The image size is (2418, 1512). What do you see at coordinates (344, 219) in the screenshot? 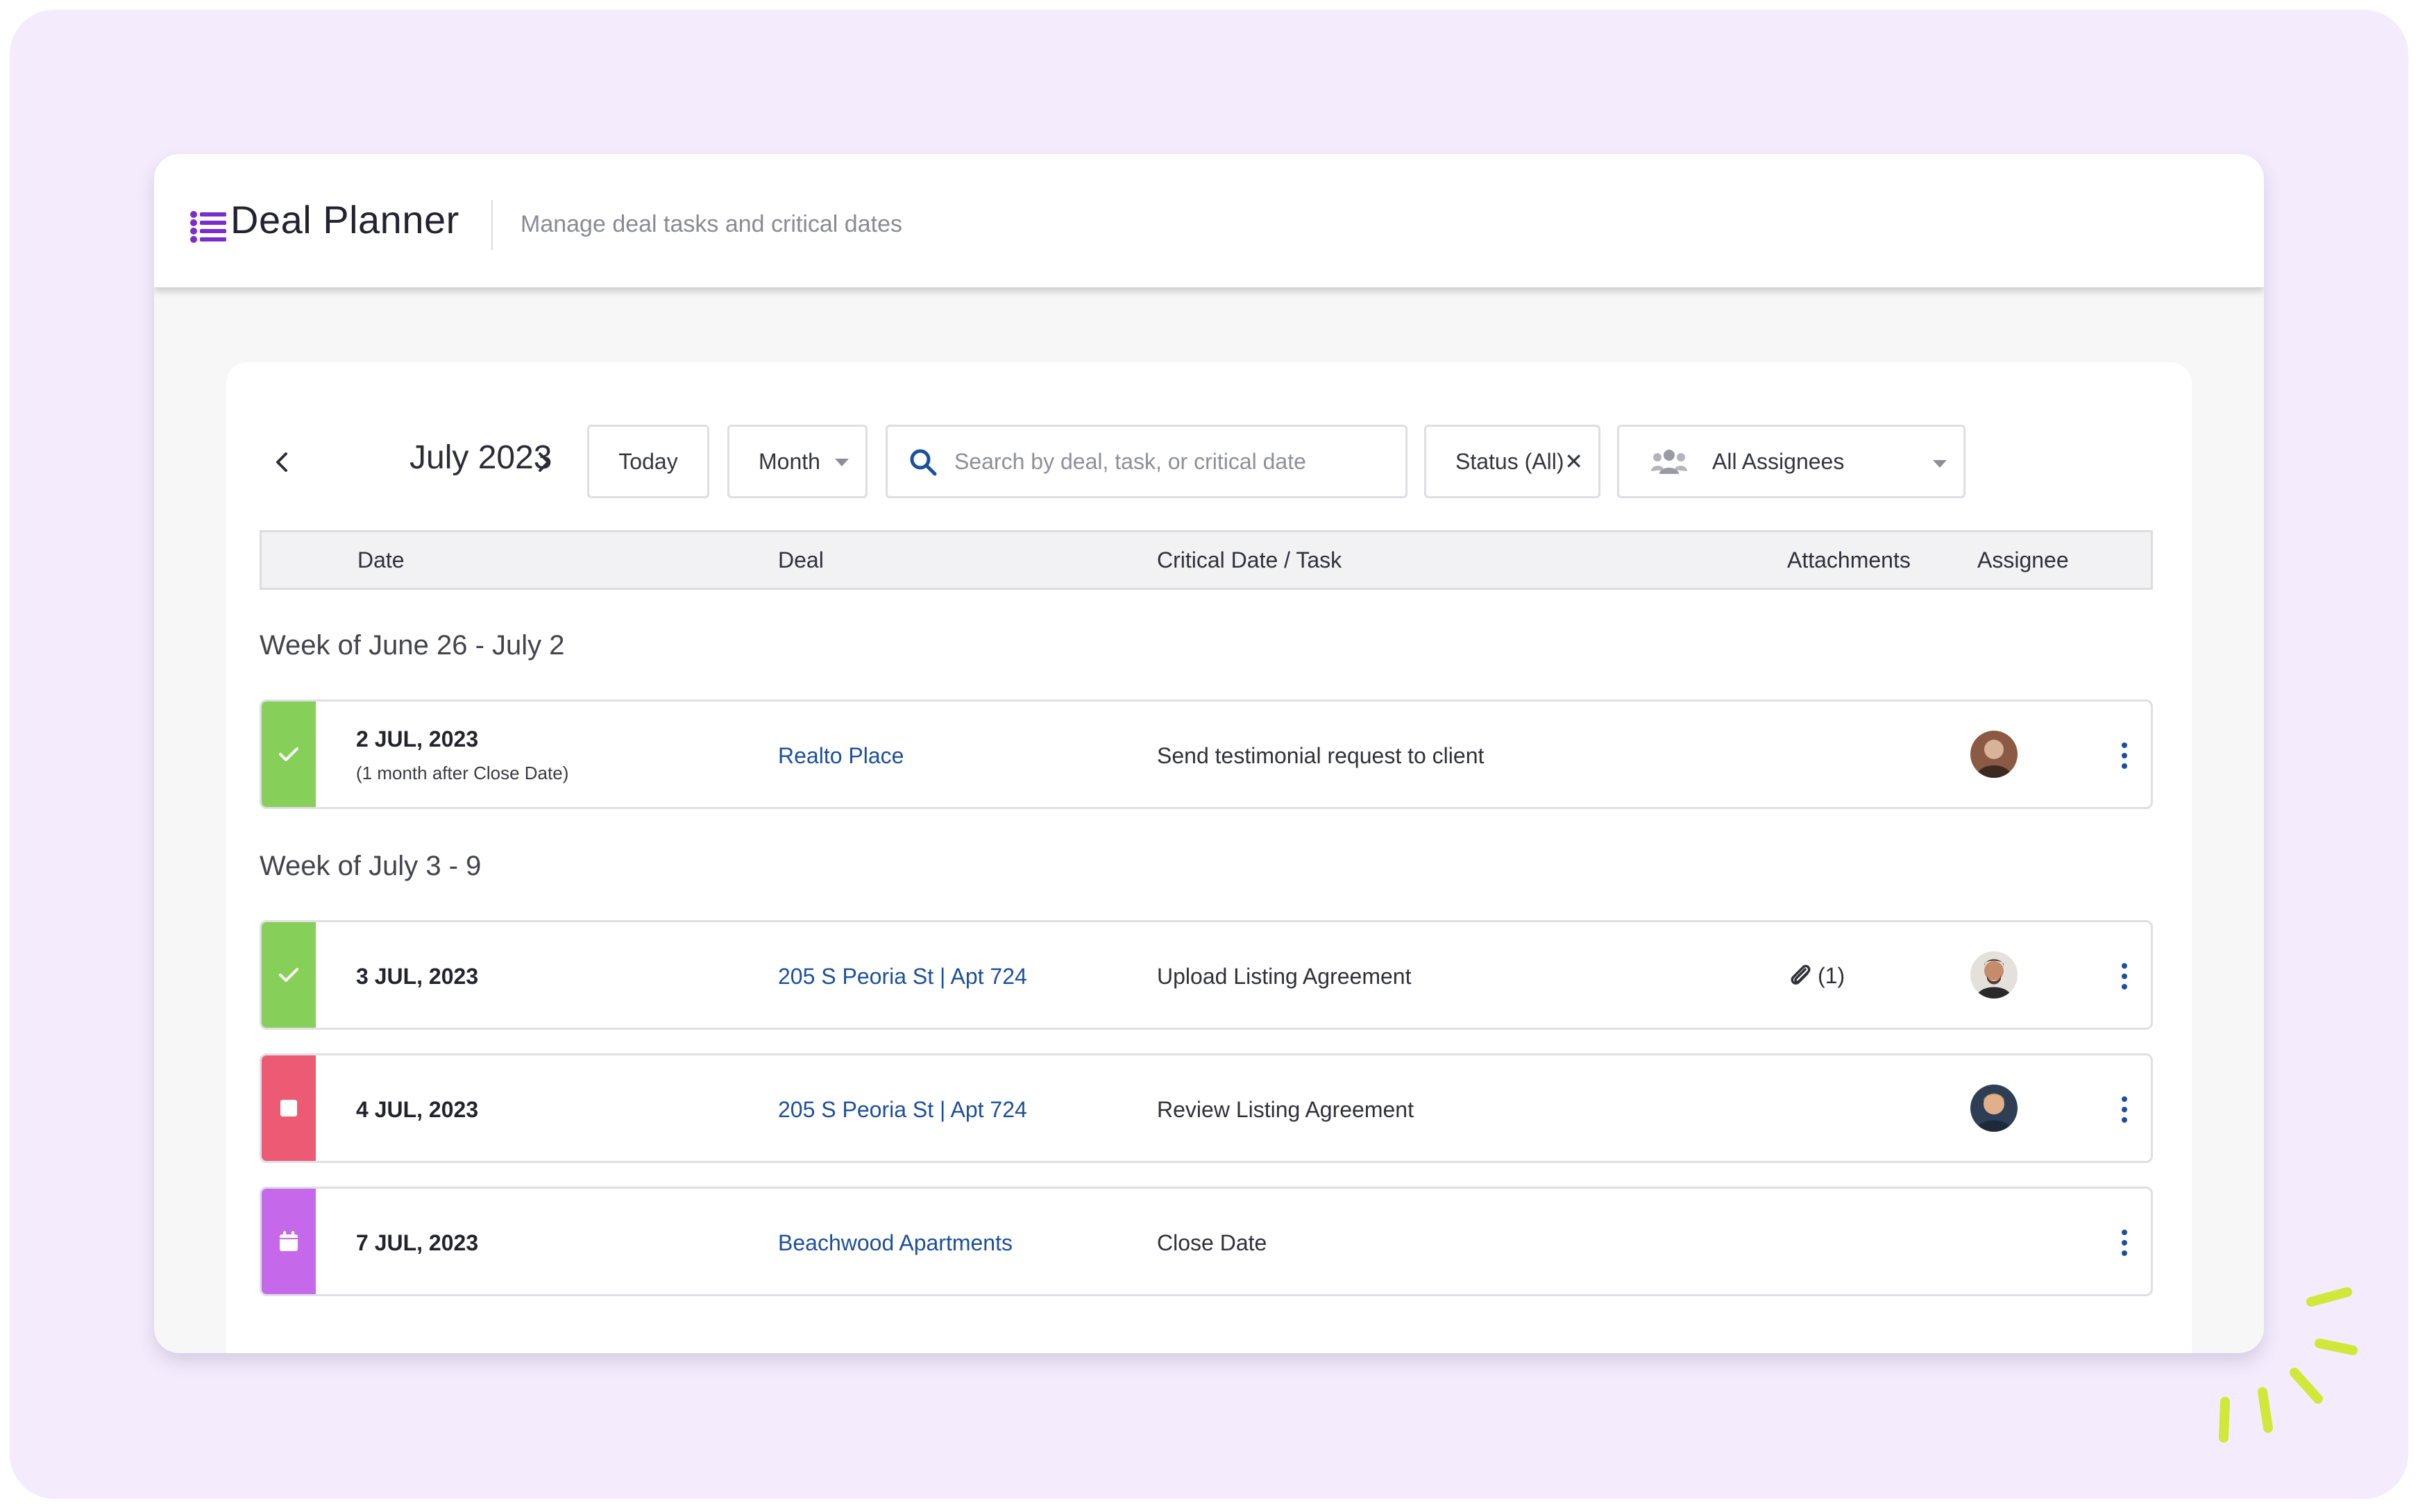
I see `page-title: Deal Planner` at bounding box center [344, 219].